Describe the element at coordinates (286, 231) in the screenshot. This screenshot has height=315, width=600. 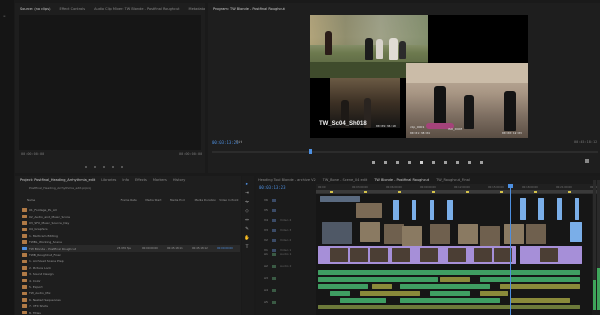
I see `track-header: V3 Video 3` at that location.